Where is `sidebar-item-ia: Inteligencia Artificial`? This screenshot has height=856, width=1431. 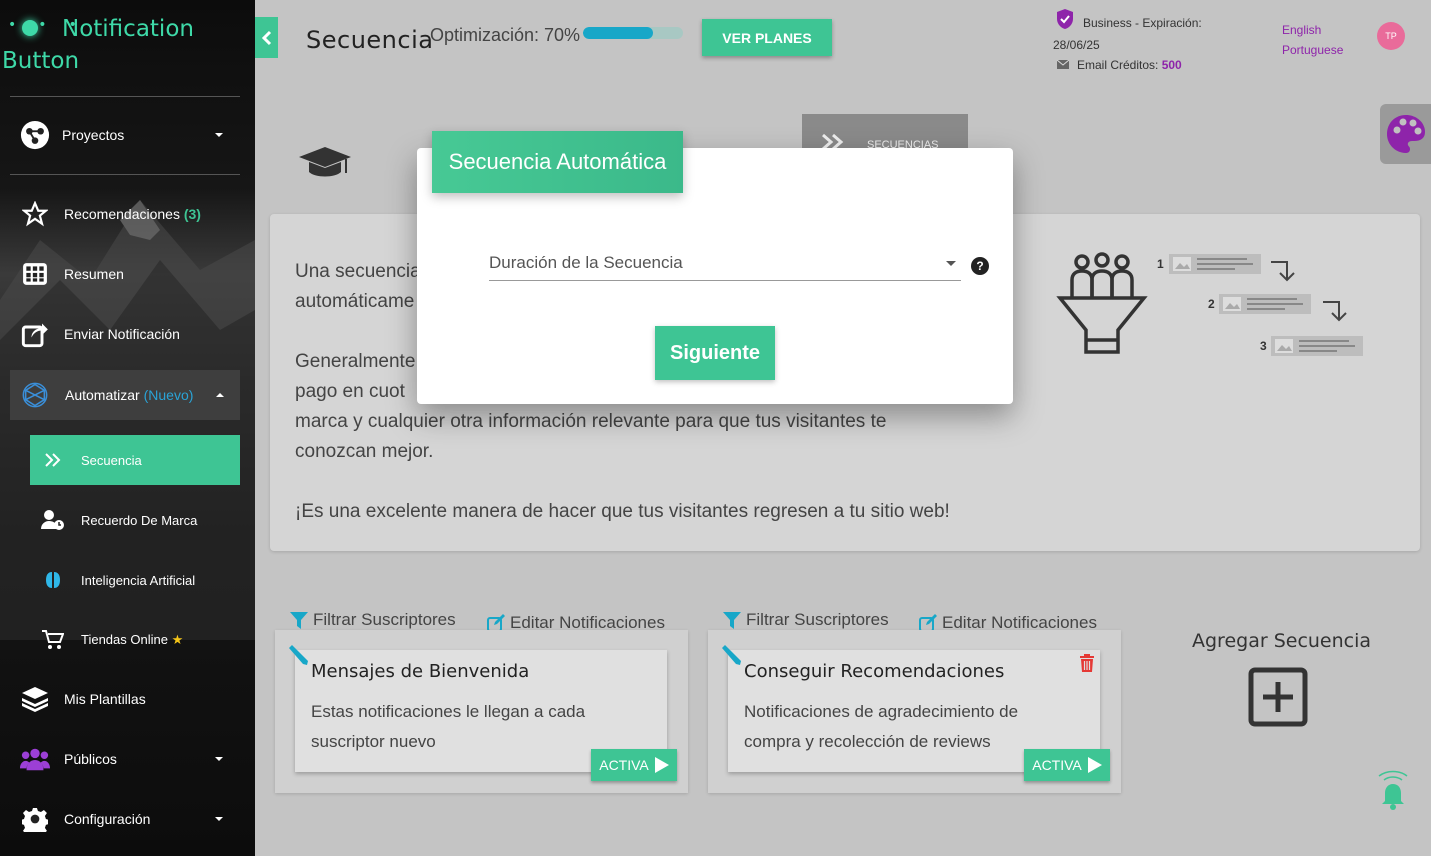 sidebar-item-ia: Inteligencia Artificial is located at coordinates (135, 580).